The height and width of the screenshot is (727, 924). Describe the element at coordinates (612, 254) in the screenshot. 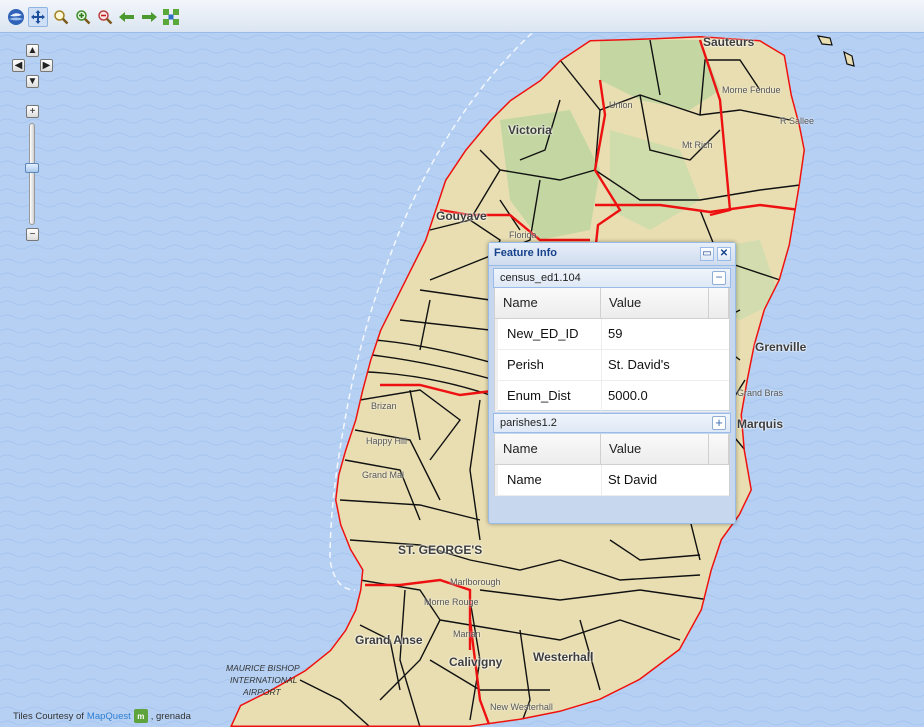

I see `feature-info-header: Feature Info ▭ ✕` at that location.